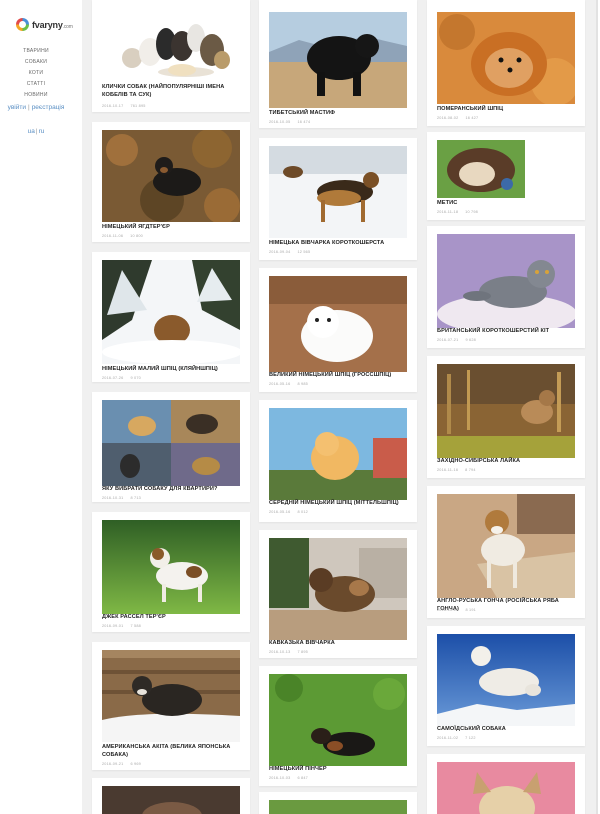 This screenshot has height=814, width=600. Describe the element at coordinates (121, 378) in the screenshot. I see `article-meta: 2016-07-26 9 070` at that location.